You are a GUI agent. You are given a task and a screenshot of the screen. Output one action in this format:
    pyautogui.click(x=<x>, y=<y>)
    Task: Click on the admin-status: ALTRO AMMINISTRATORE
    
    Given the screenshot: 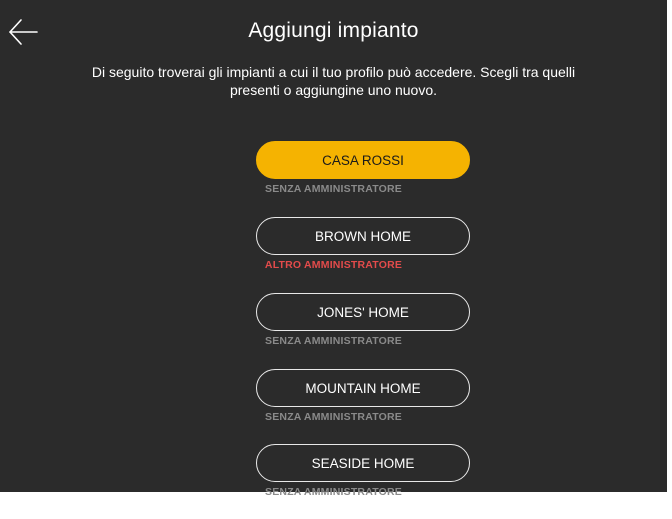 What is the action you would take?
    pyautogui.click(x=333, y=265)
    